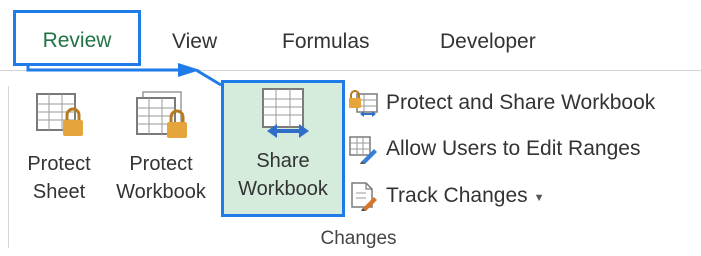 This screenshot has width=701, height=256. Describe the element at coordinates (161, 164) in the screenshot. I see `protect-workbook-label-1: Protect` at that location.